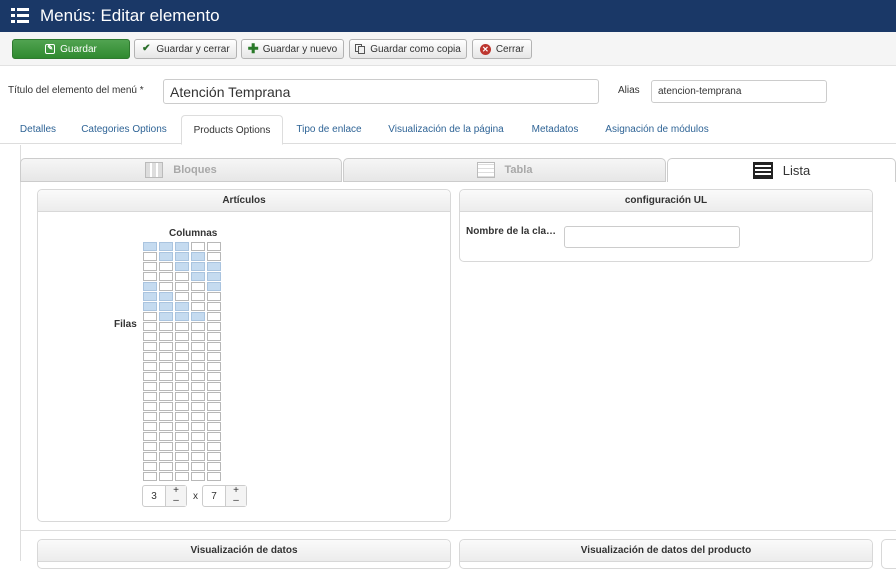  Describe the element at coordinates (408, 49) in the screenshot. I see `save-copy-button: Guardar como copia` at that location.